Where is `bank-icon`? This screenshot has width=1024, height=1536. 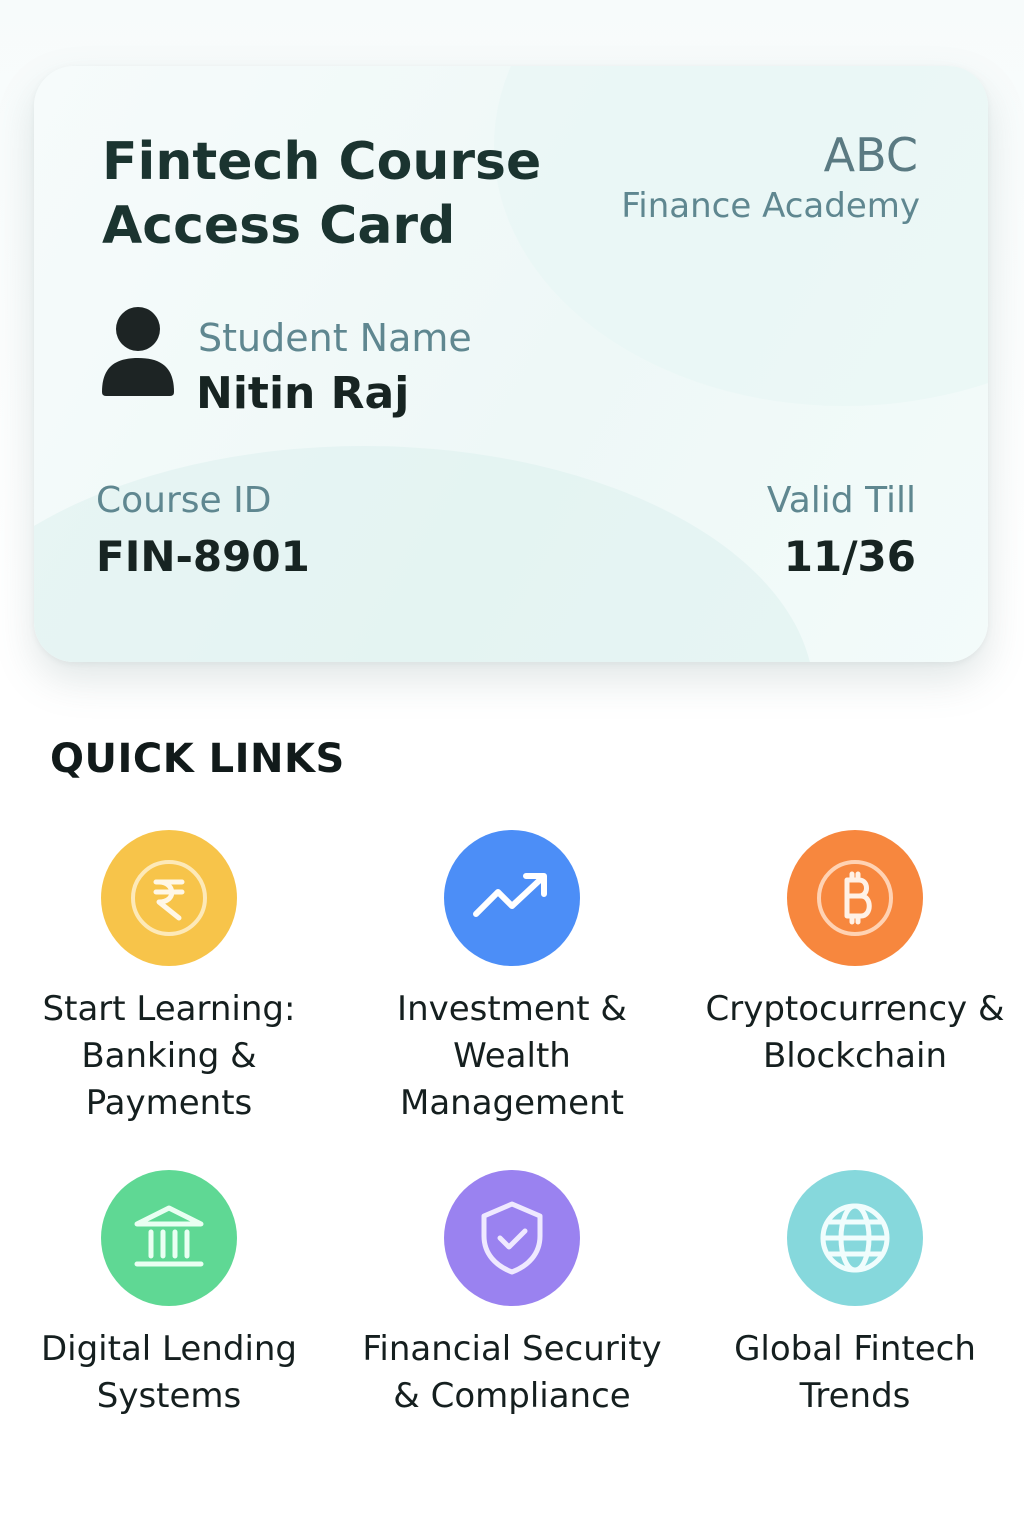 bank-icon is located at coordinates (169, 1238).